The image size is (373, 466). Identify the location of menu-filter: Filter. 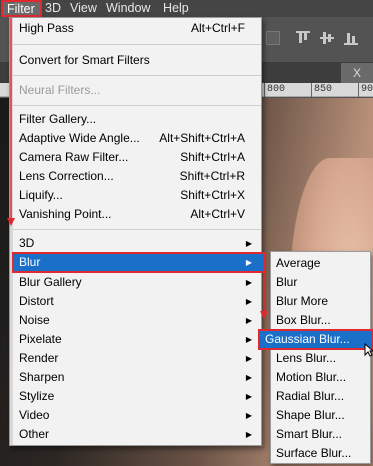
(21, 8).